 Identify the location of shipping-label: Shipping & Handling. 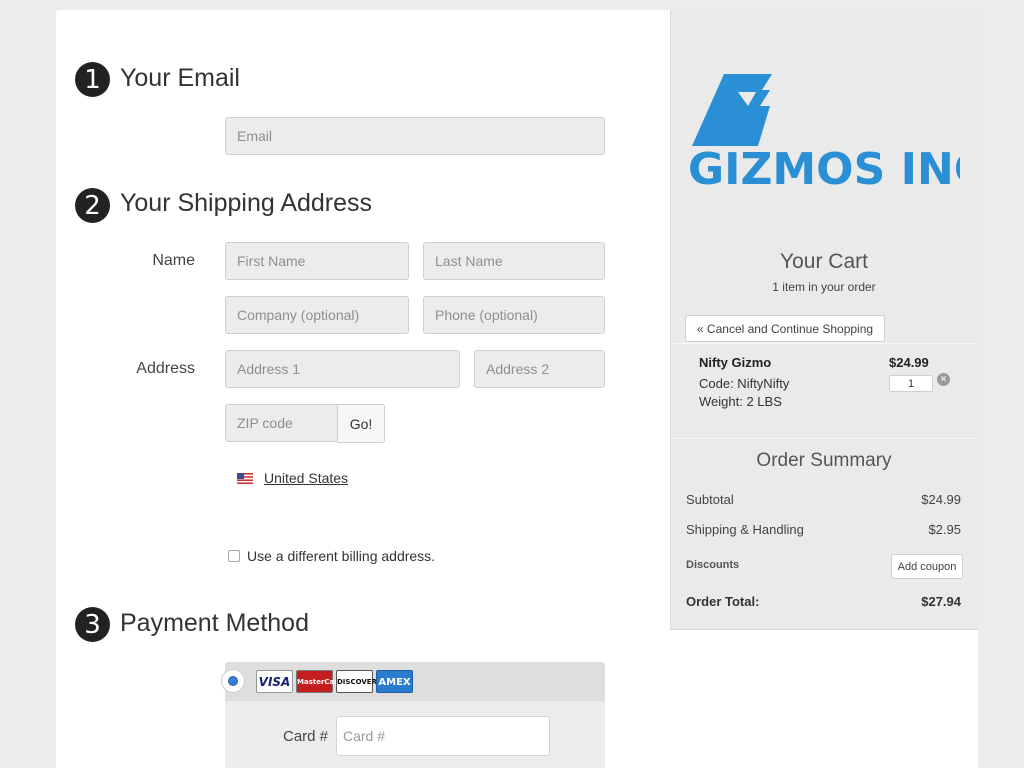
(745, 529).